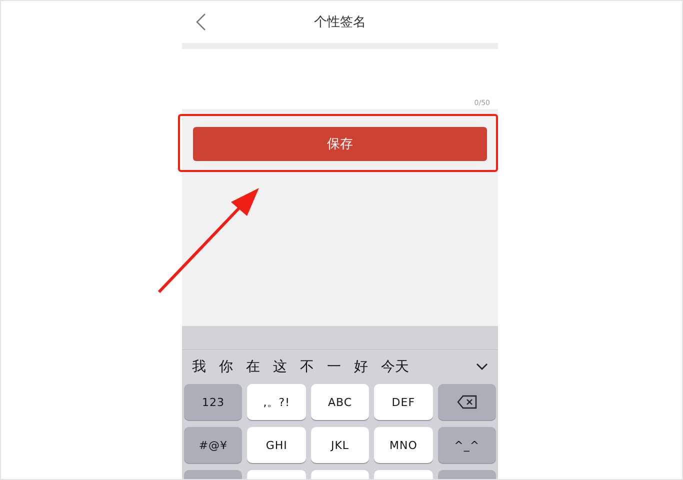 The width and height of the screenshot is (683, 480). Describe the element at coordinates (213, 402) in the screenshot. I see `keyboard-key: 123` at that location.